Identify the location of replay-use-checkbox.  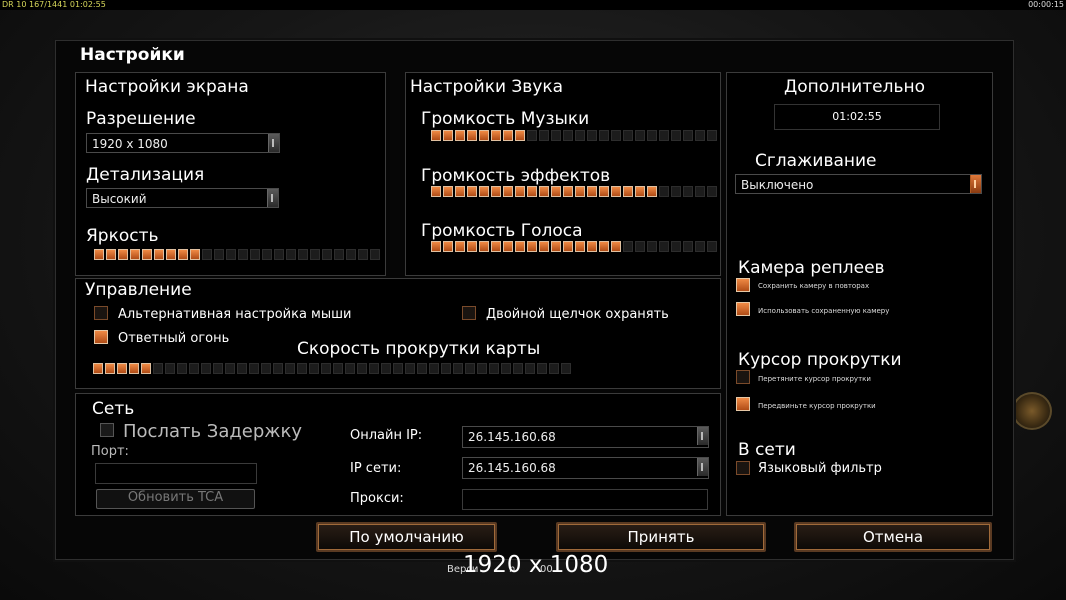
(743, 309).